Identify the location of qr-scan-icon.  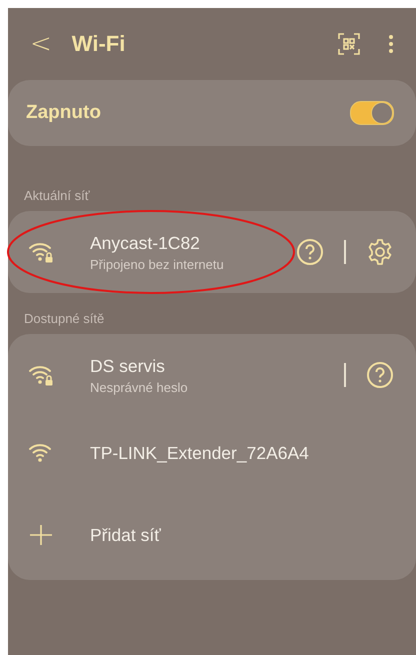
(349, 44).